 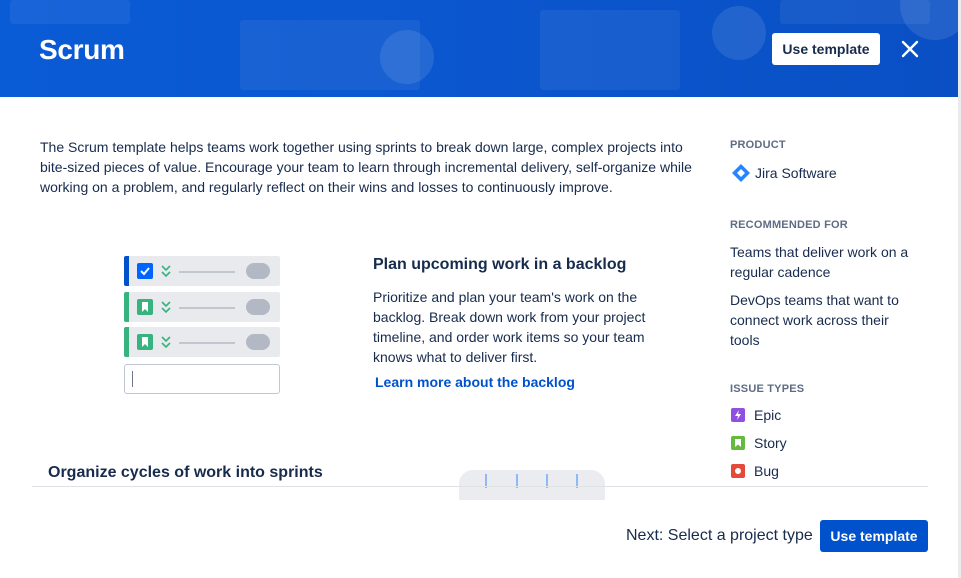 I want to click on issue-type-name: Story, so click(x=770, y=443).